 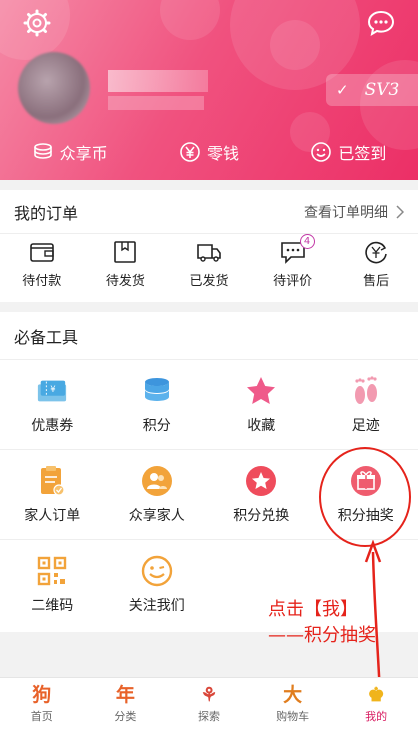 What do you see at coordinates (42, 151) in the screenshot?
I see `coin-stack-icon` at bounding box center [42, 151].